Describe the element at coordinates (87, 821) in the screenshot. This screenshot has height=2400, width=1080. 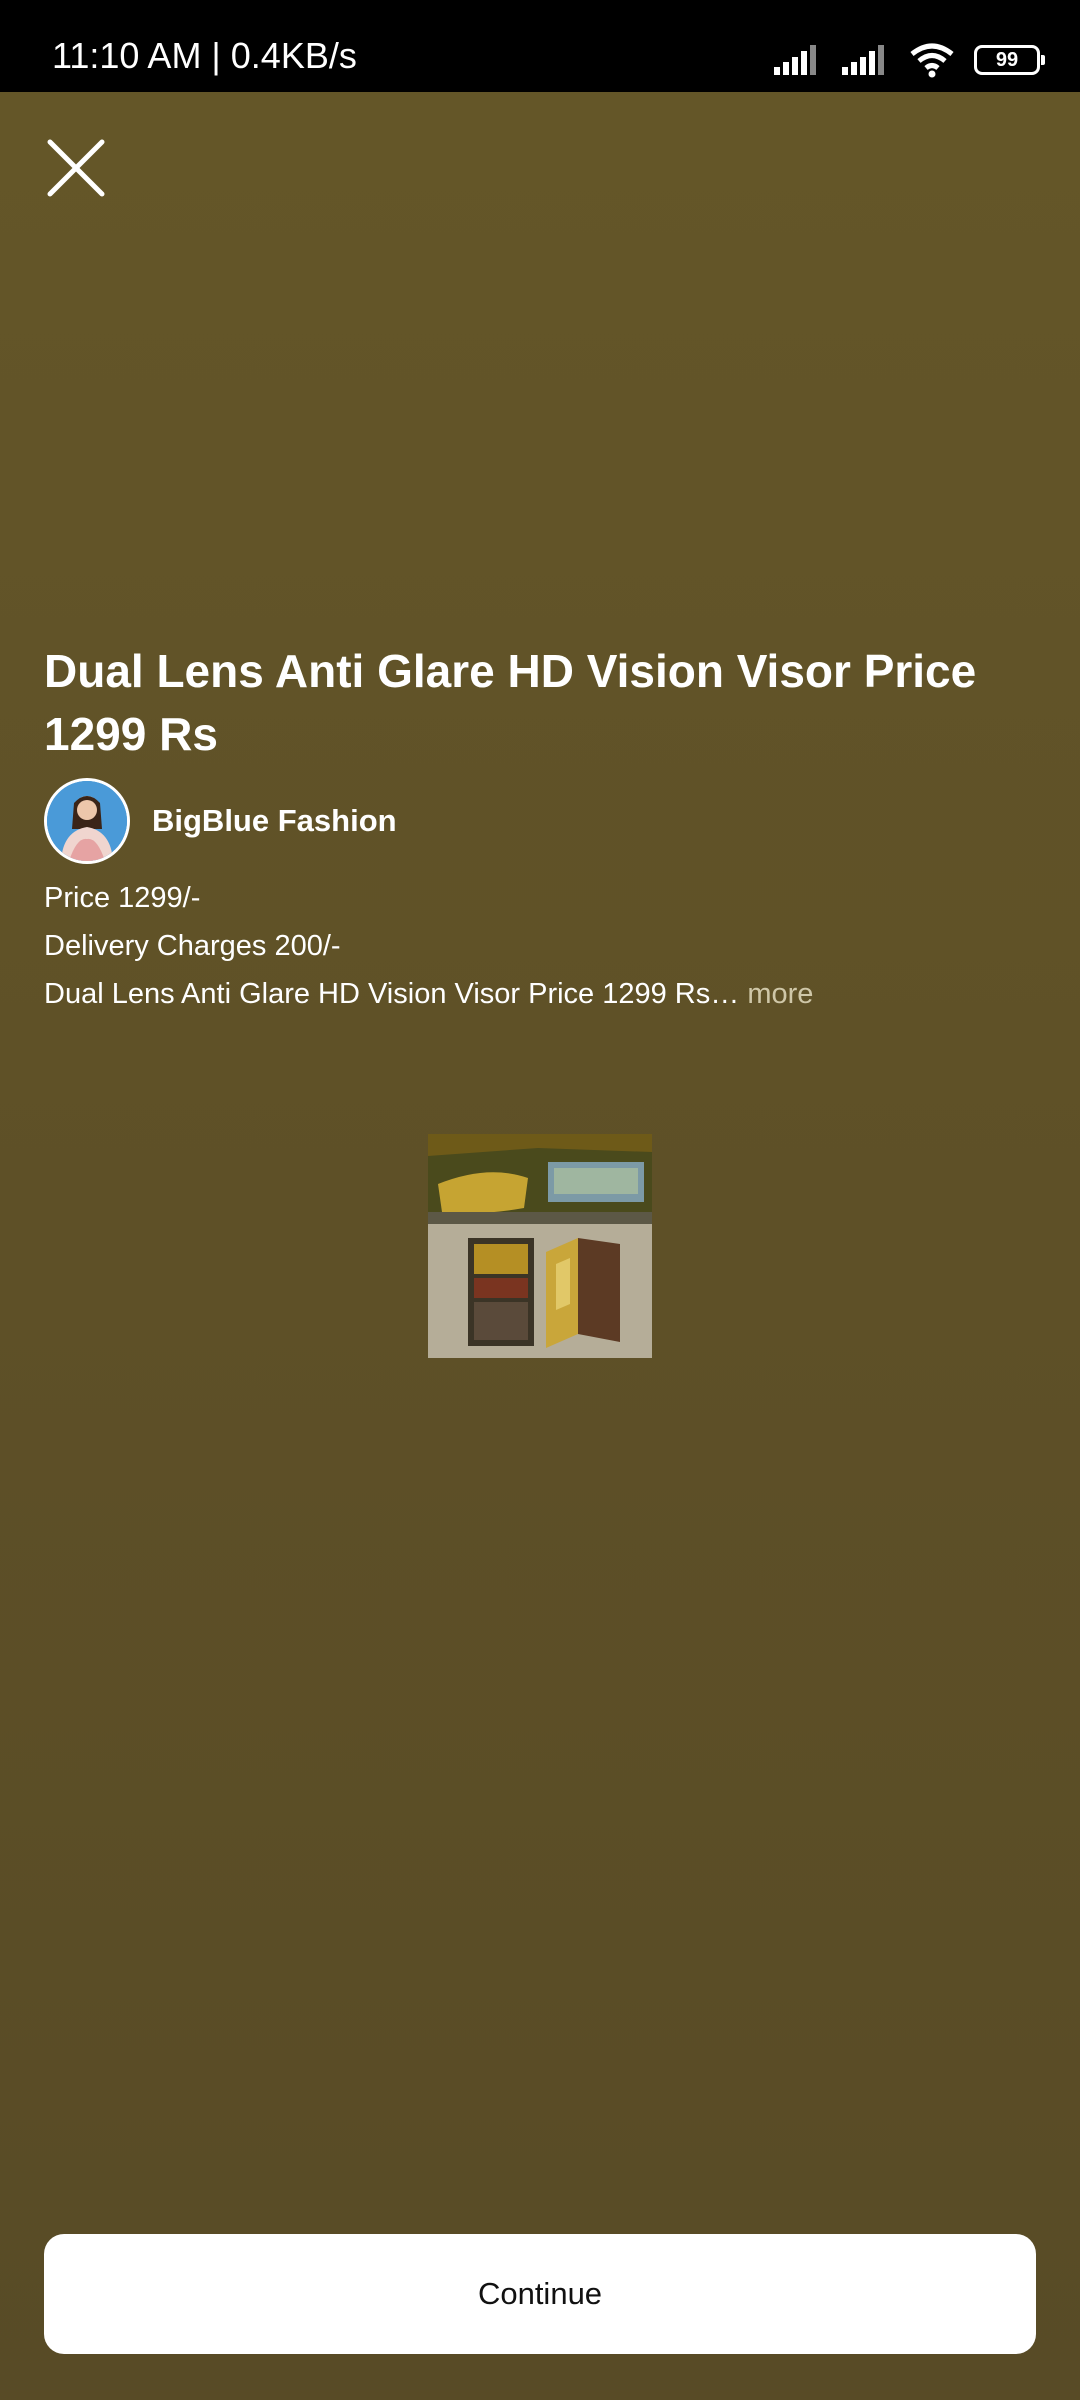
I see `avatar` at that location.